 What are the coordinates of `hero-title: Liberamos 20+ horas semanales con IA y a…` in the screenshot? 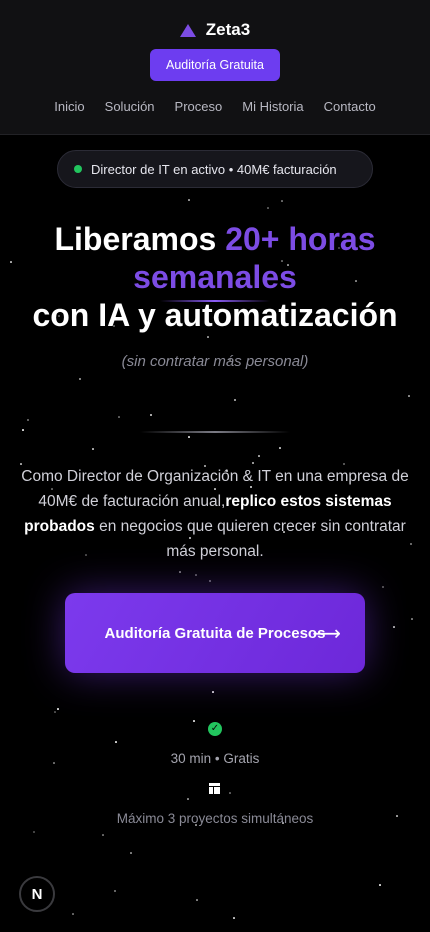 It's located at (215, 277).